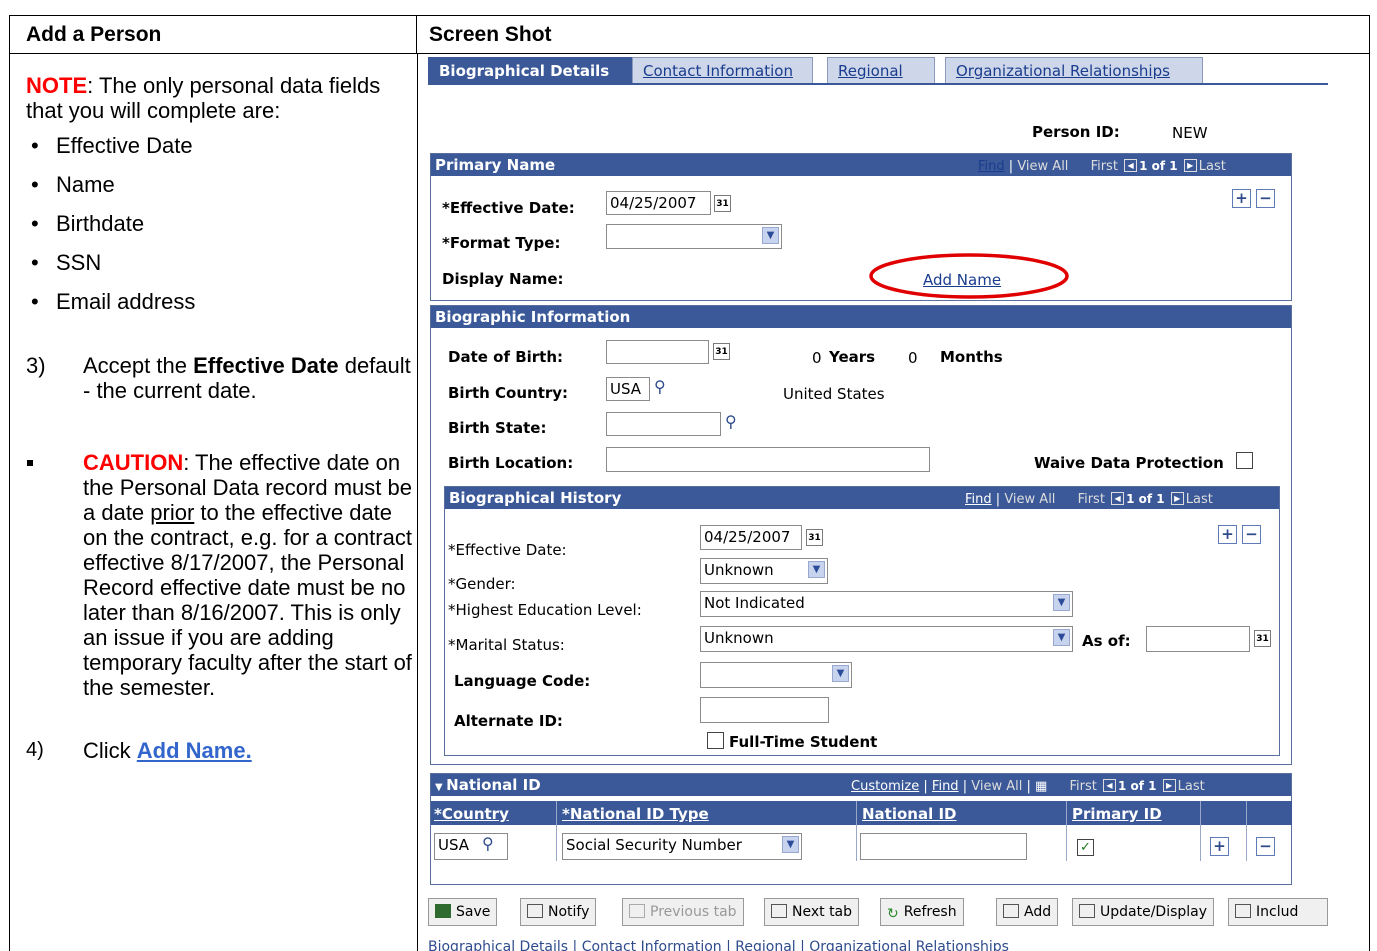 This screenshot has height=951, width=1377. Describe the element at coordinates (1278, 912) in the screenshot. I see `include-history-button: Includ` at that location.